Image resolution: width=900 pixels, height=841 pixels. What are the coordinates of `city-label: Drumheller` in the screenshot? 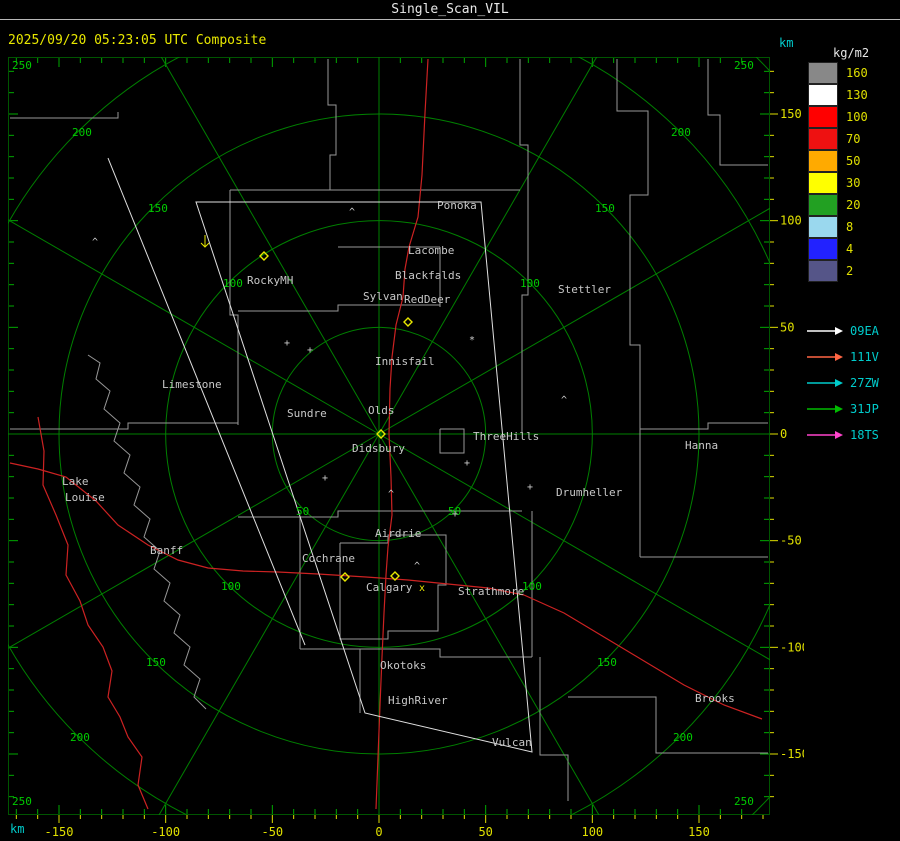 It's located at (589, 492).